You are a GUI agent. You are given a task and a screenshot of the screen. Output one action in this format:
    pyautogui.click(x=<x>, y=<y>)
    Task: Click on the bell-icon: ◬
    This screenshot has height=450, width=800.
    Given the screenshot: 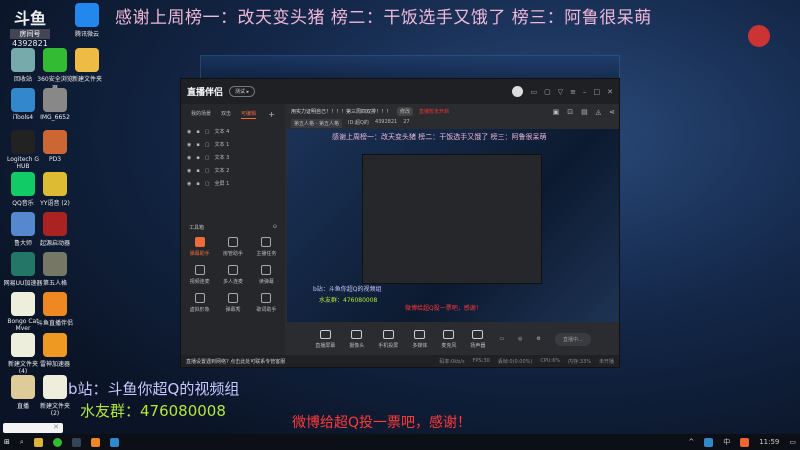 What is the action you would take?
    pyautogui.click(x=598, y=112)
    